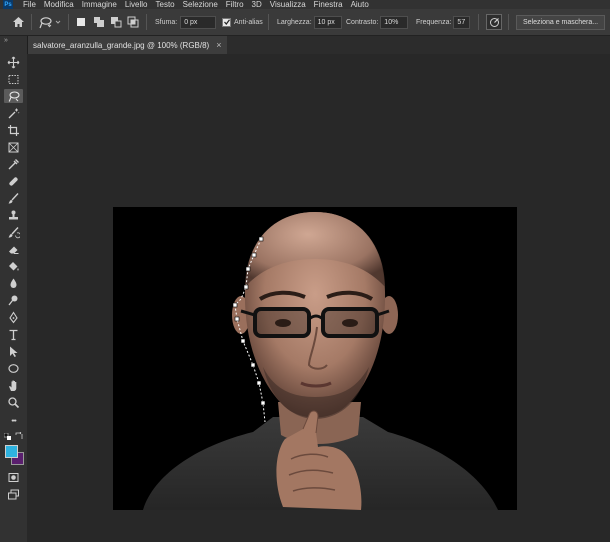 Image resolution: width=610 pixels, height=542 pixels. Describe the element at coordinates (59, 4) in the screenshot. I see `menu-modifica: Modifica` at that location.